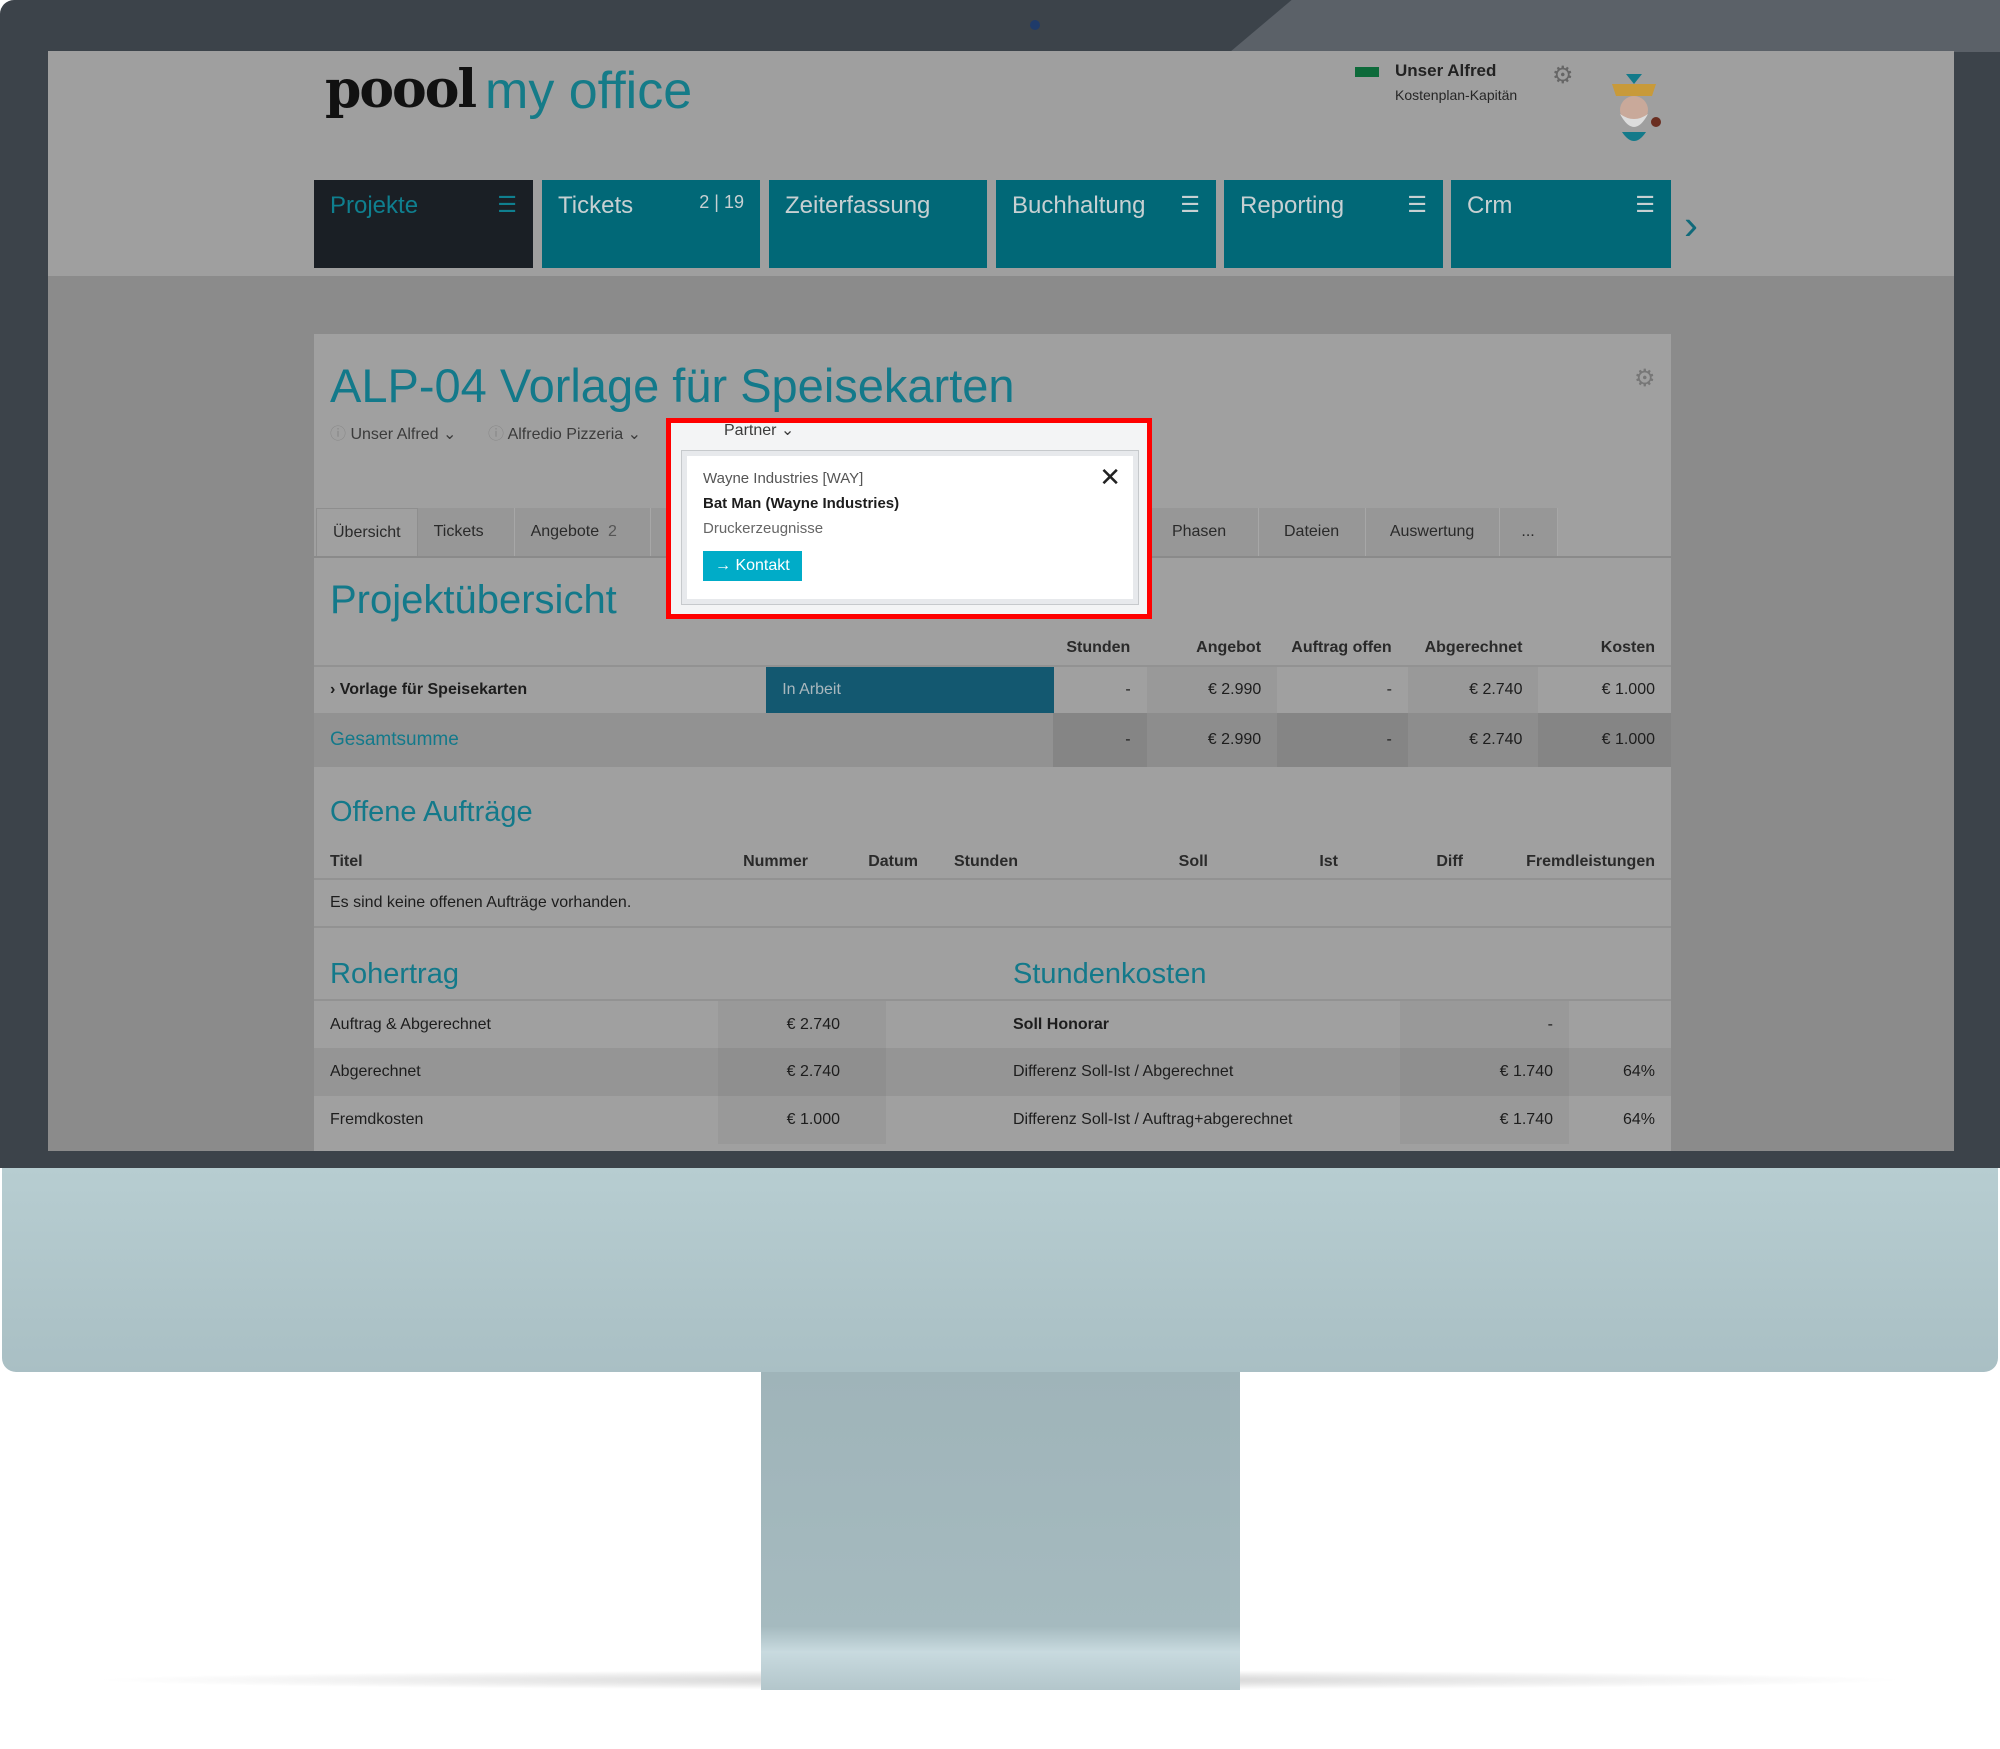 The height and width of the screenshot is (1749, 2000). Describe the element at coordinates (1456, 95) in the screenshot. I see `user-role: Kostenplan-Kapitän` at that location.